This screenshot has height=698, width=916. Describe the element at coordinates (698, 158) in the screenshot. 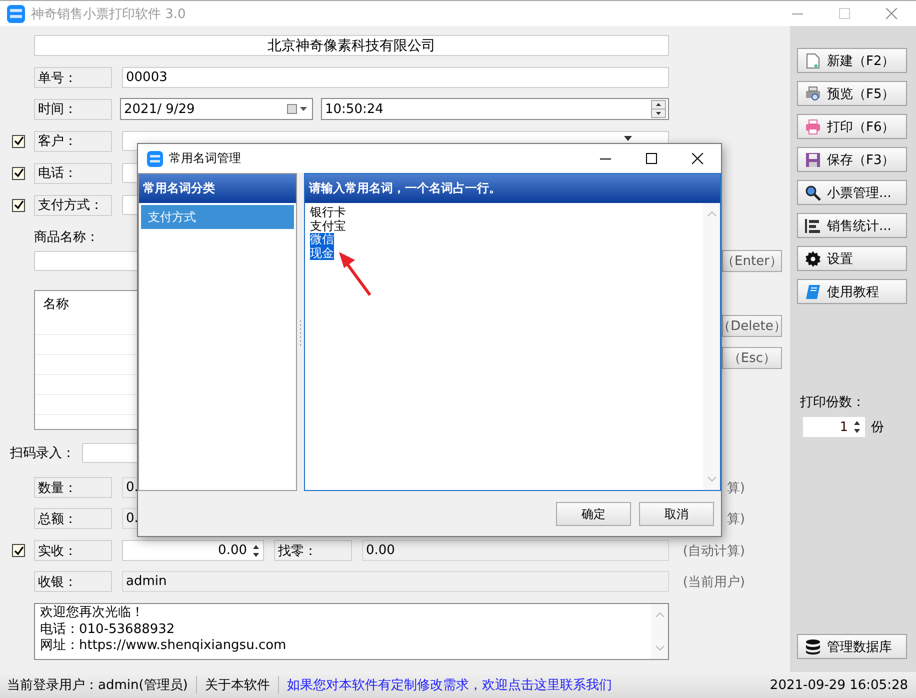

I see `close-icon` at that location.